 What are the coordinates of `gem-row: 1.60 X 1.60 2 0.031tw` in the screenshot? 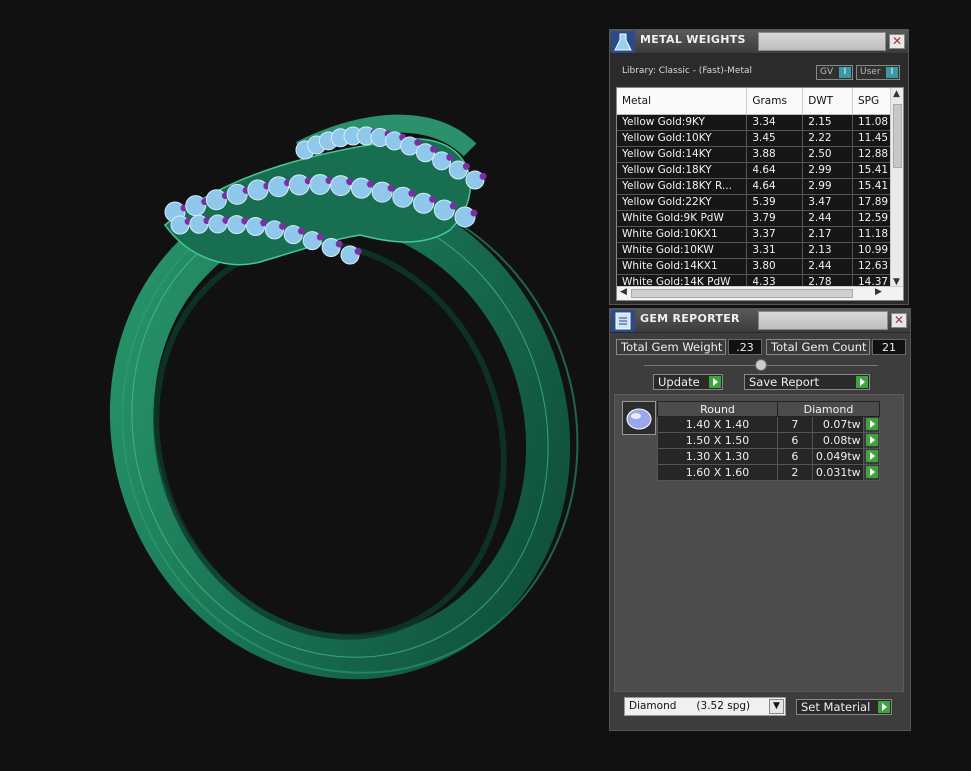 It's located at (769, 472).